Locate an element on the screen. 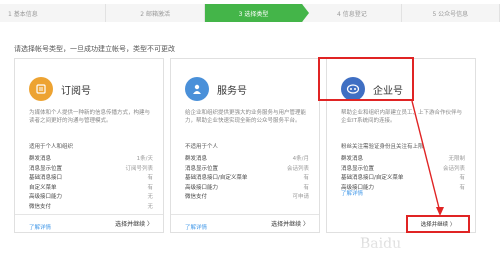 The width and height of the screenshot is (500, 267). step-basic-info: 1 基本信息 is located at coordinates (53, 13).